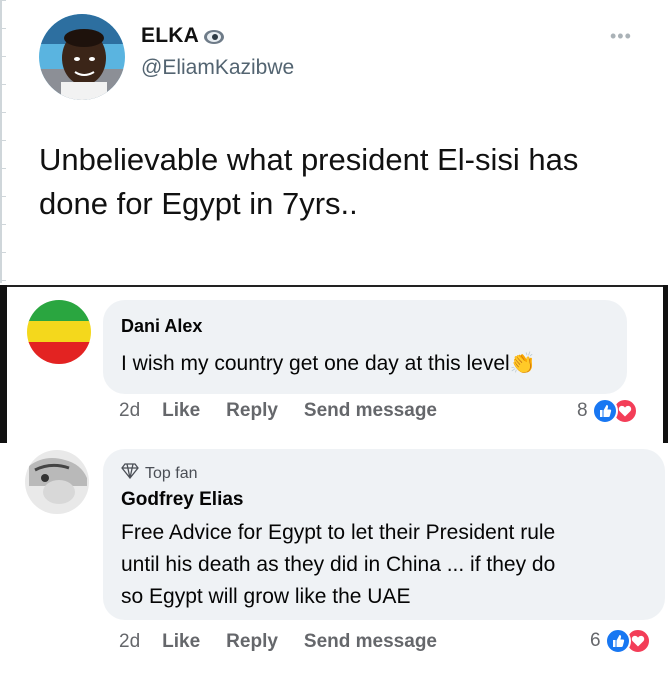 The width and height of the screenshot is (668, 680). I want to click on top-fan-badge: Top fan, so click(159, 473).